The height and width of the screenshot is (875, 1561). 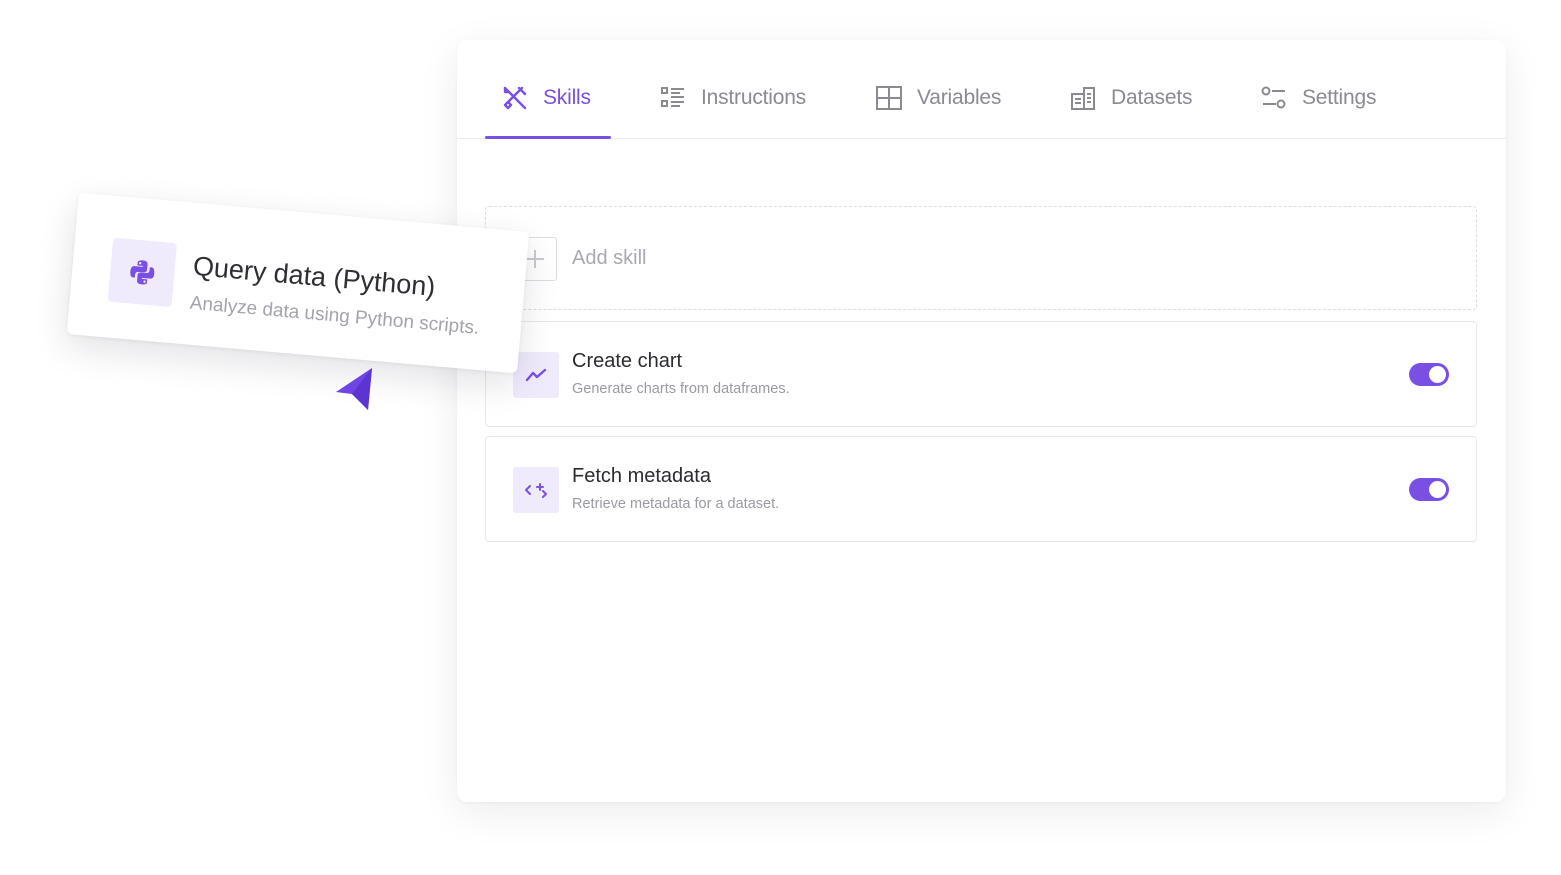 What do you see at coordinates (1083, 98) in the screenshot?
I see `database-icon` at bounding box center [1083, 98].